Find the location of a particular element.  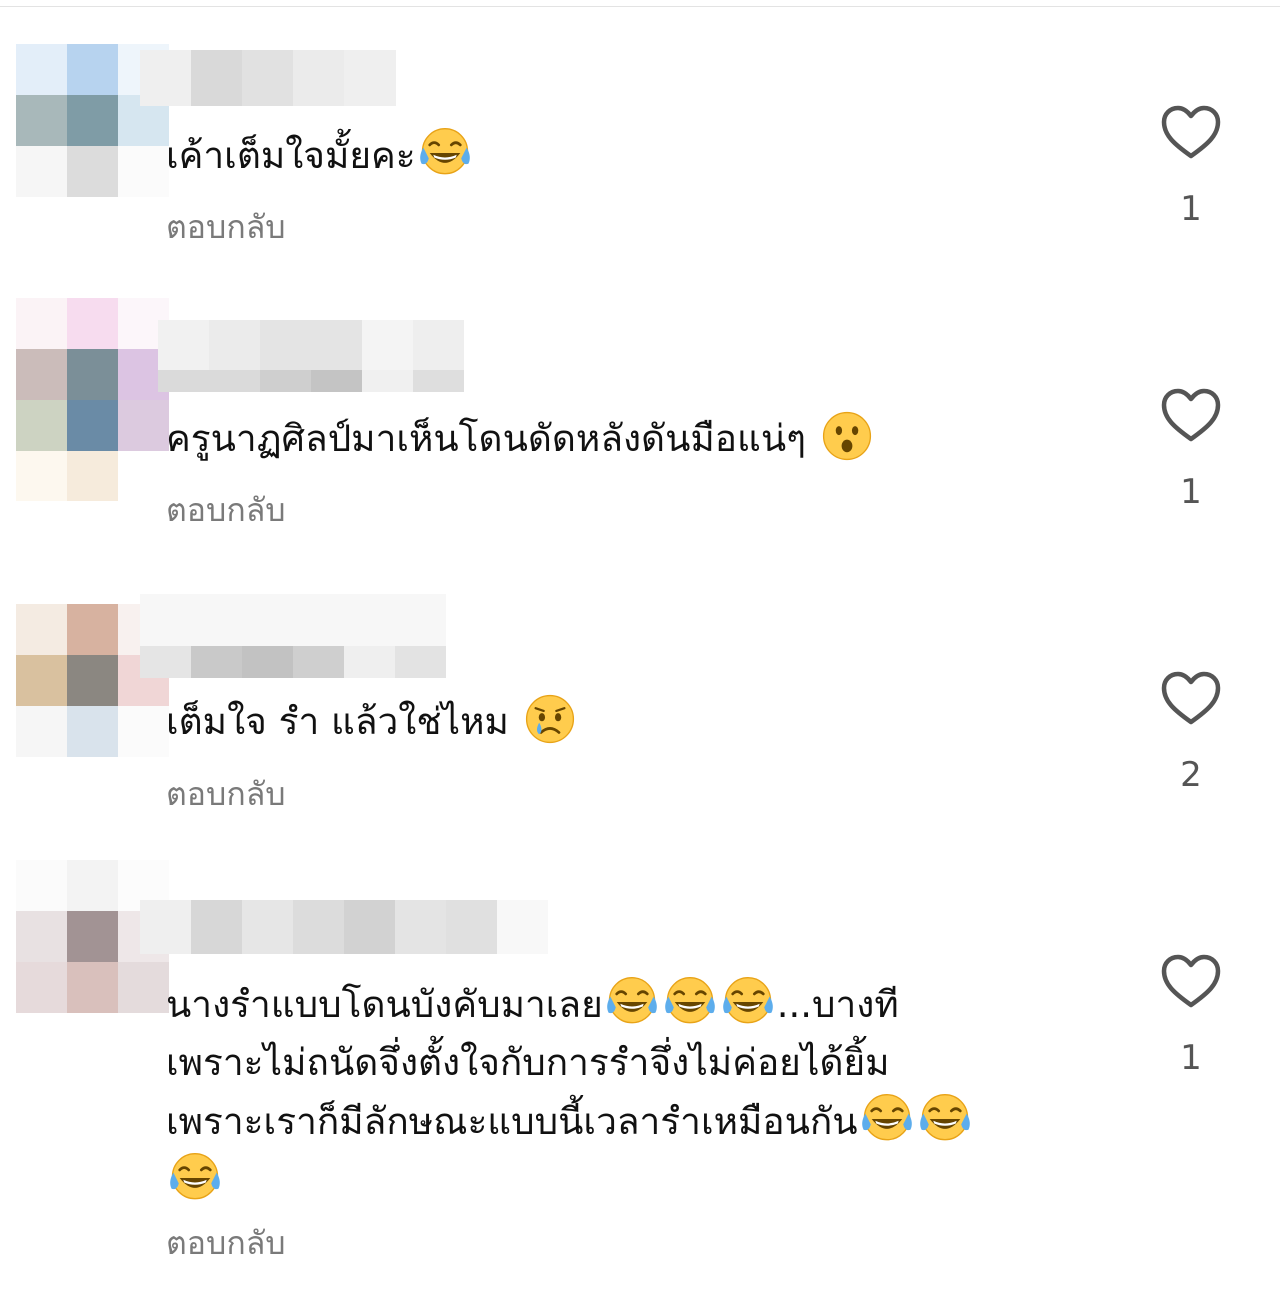

comment-line-3: เพราะเราก็มีลักษณะแบบนี้เวลารำเหมือนกัน is located at coordinates (512, 1121).